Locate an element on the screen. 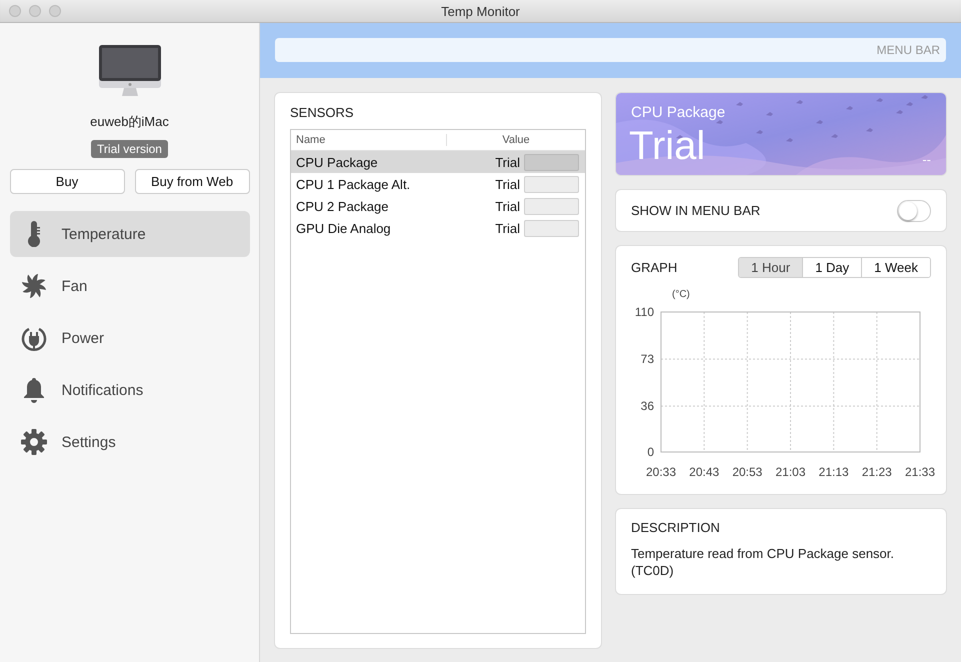 This screenshot has height=662, width=961. sidebar-item: Power is located at coordinates (130, 338).